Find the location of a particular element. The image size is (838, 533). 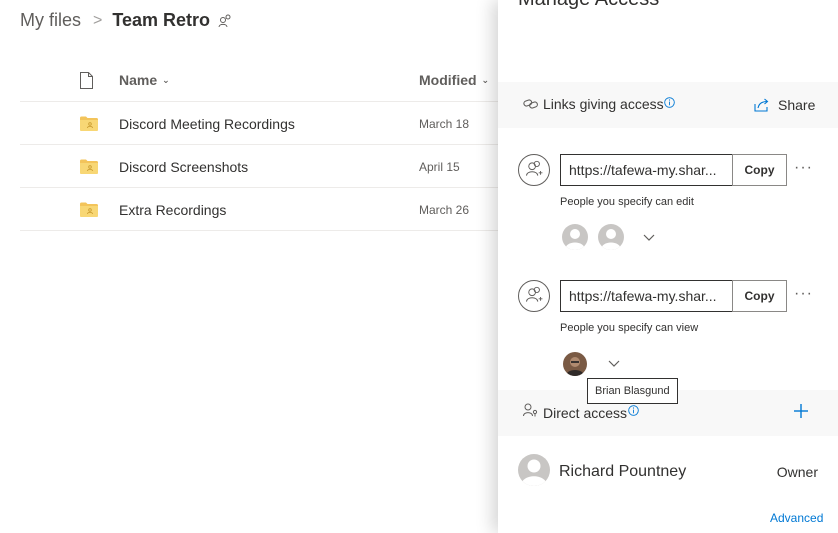

table-row: Discord Screenshots April 15 is located at coordinates (270, 166).